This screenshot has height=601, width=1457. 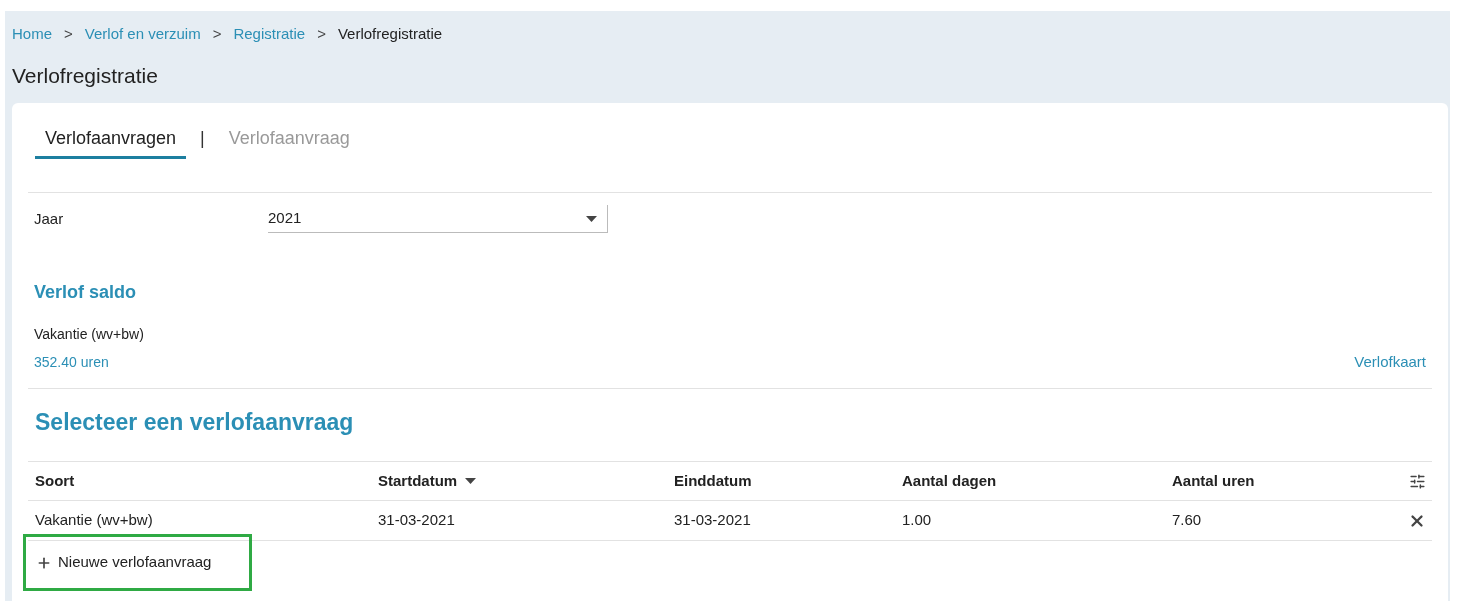 What do you see at coordinates (55, 481) in the screenshot?
I see `column-header: Soort` at bounding box center [55, 481].